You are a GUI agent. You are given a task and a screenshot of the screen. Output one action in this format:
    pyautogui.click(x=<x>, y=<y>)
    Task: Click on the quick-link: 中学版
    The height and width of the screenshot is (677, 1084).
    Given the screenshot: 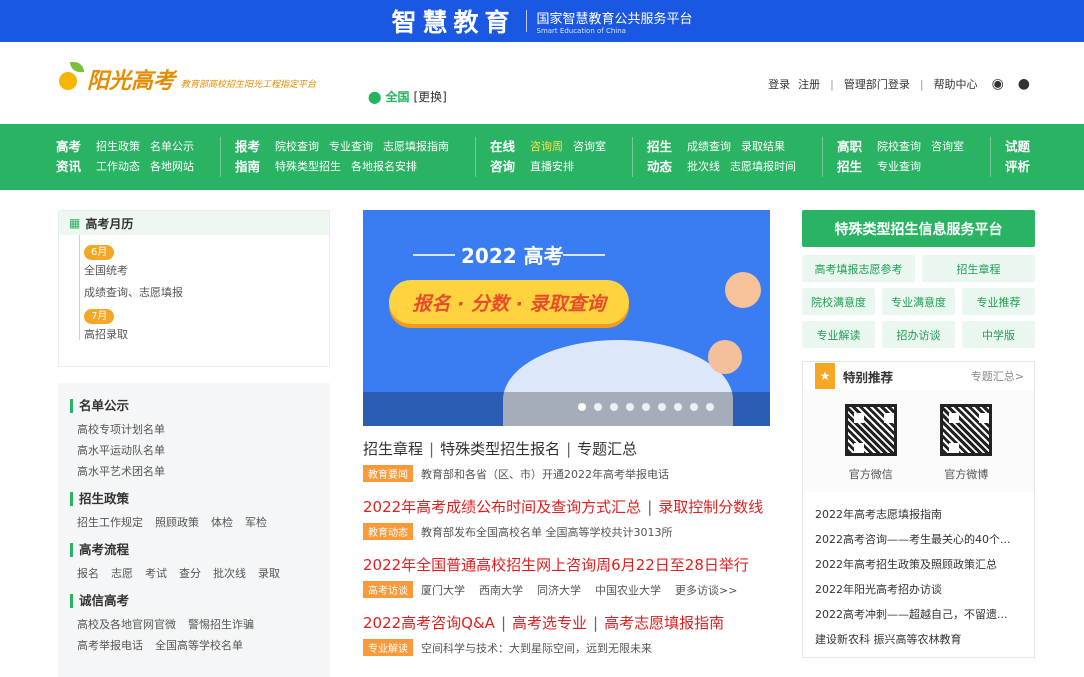 What is the action you would take?
    pyautogui.click(x=998, y=334)
    